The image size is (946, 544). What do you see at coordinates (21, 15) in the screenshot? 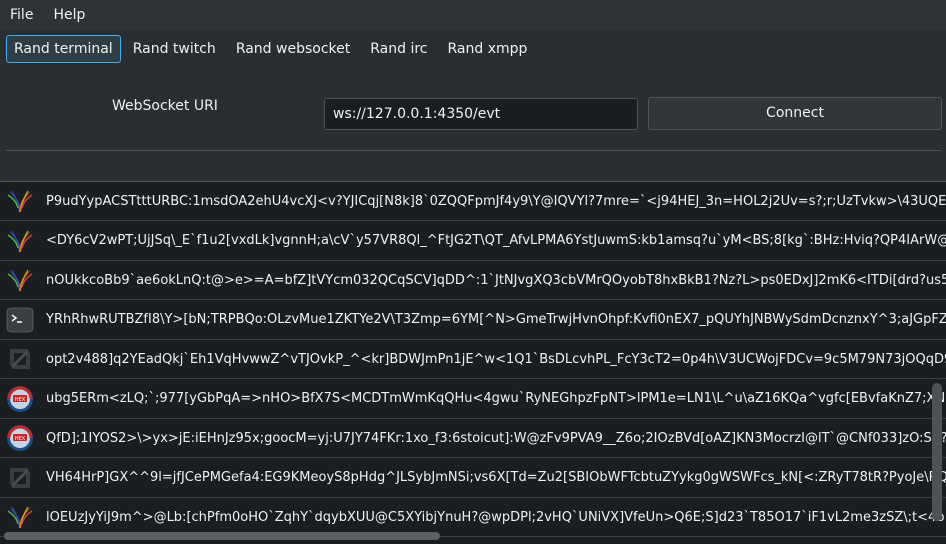
I see `menu-file: File` at bounding box center [21, 15].